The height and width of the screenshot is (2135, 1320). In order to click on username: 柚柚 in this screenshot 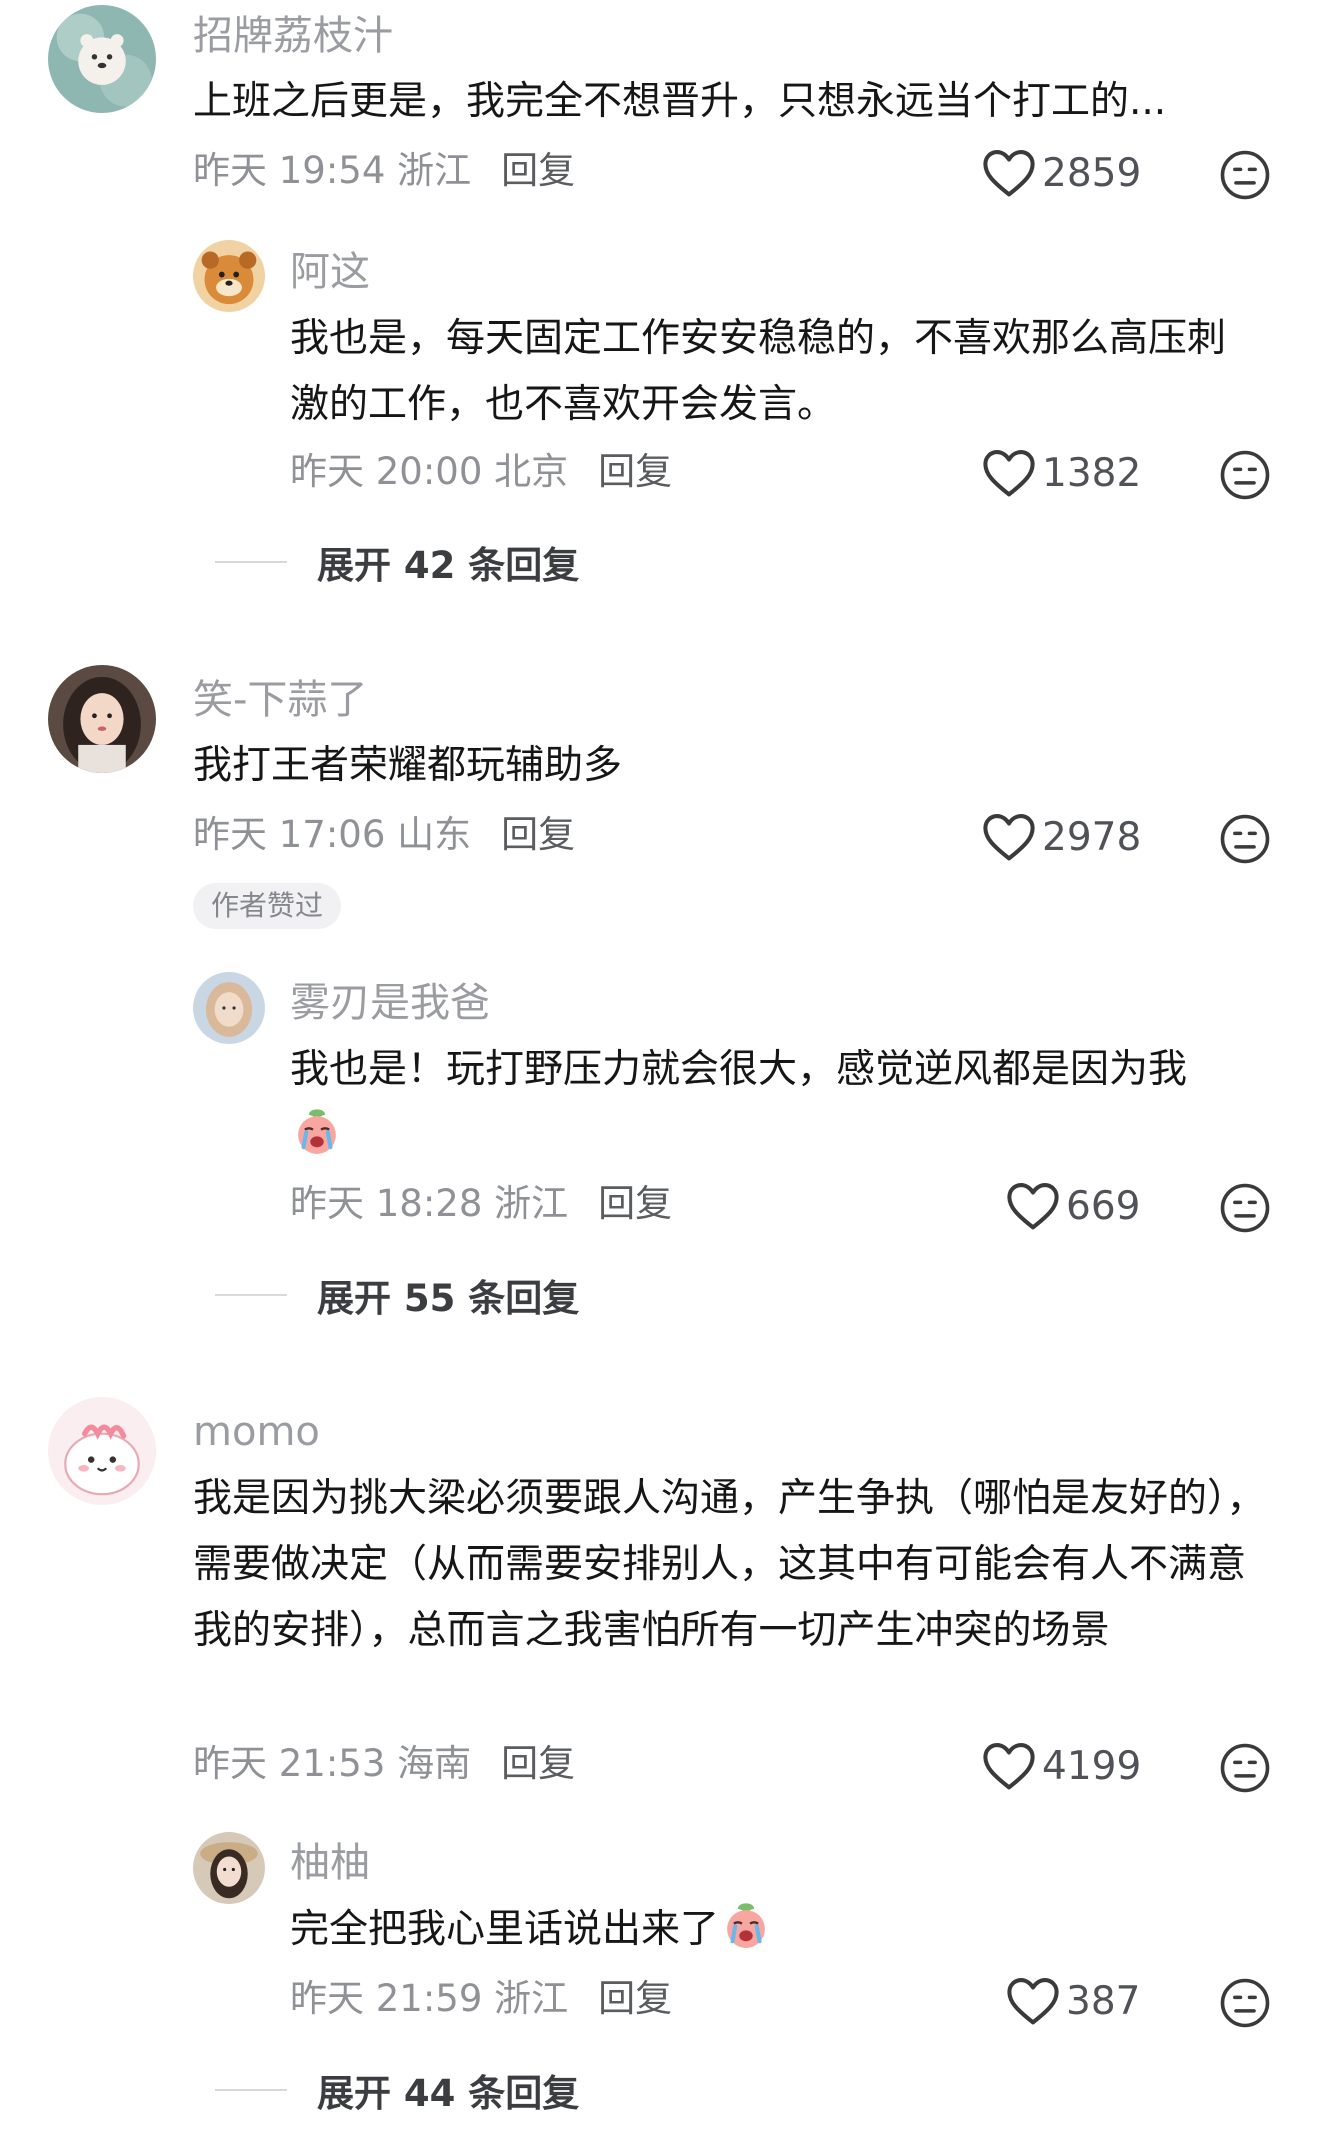, I will do `click(330, 1863)`.